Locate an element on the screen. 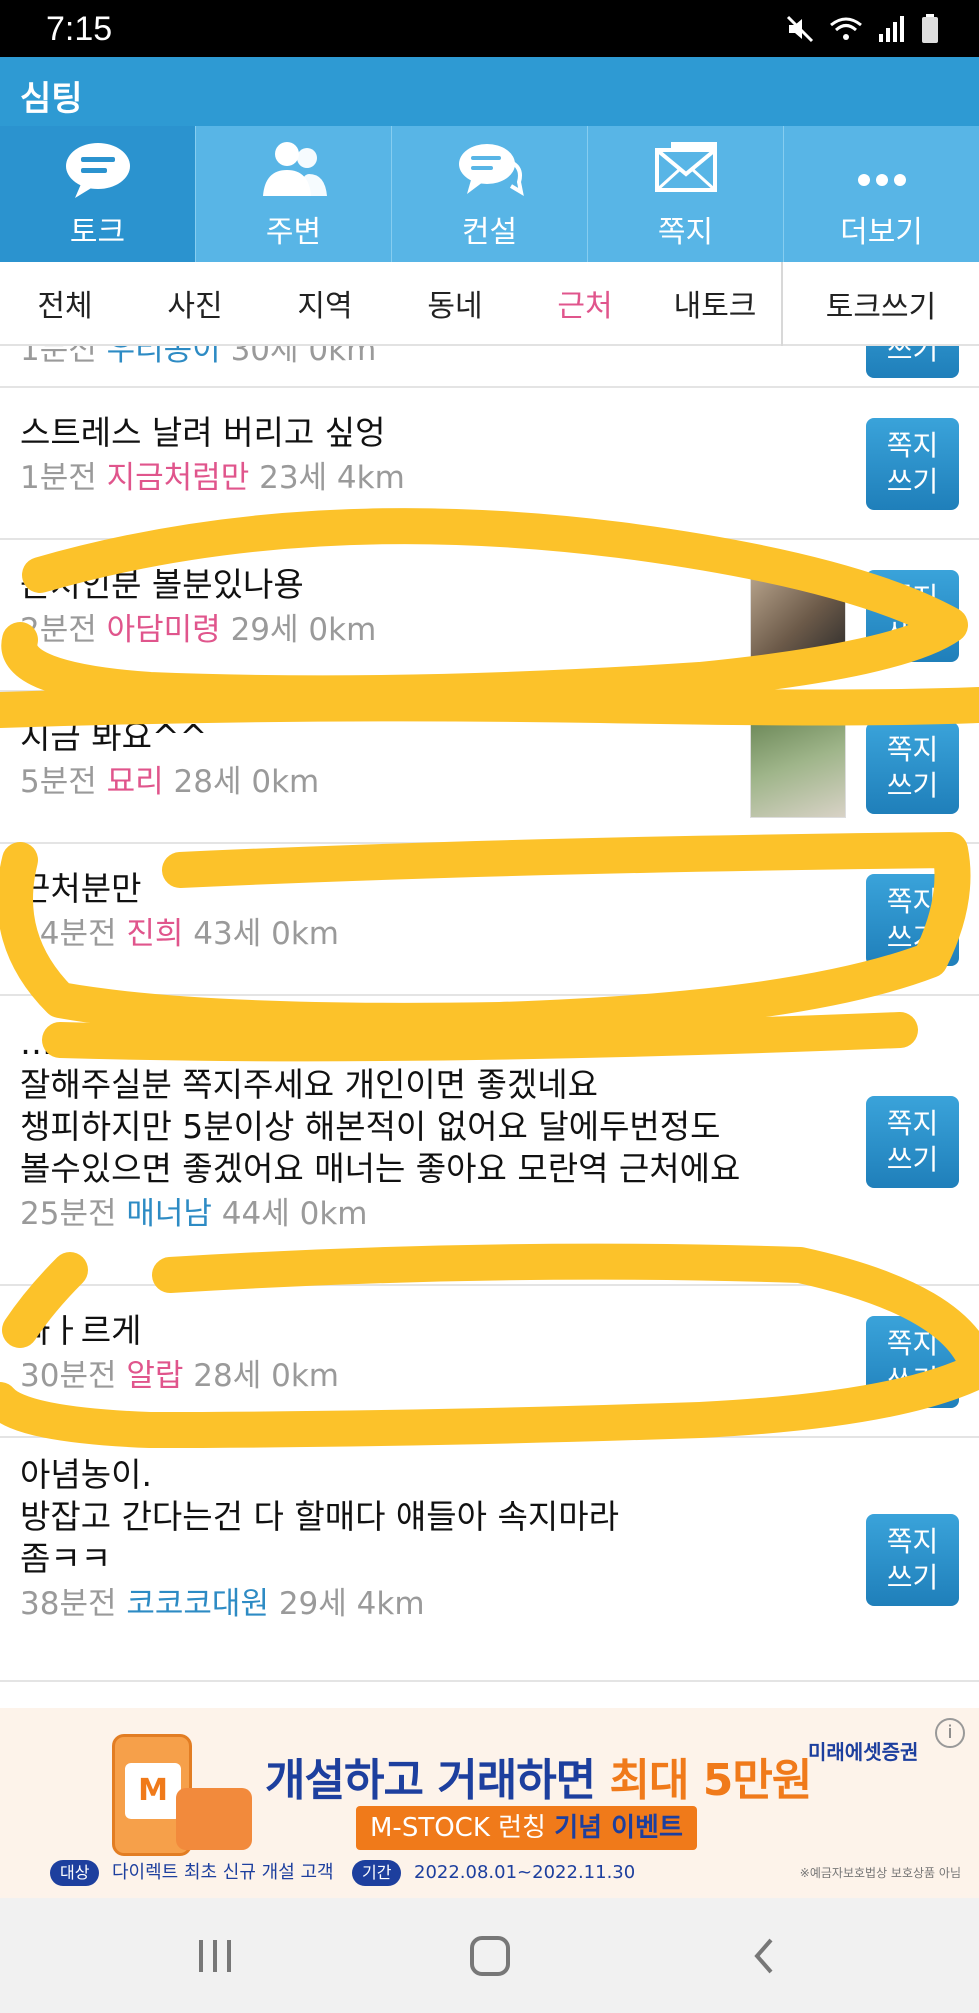  post-meta: 5분전 묘리 28세 0km is located at coordinates (170, 782).